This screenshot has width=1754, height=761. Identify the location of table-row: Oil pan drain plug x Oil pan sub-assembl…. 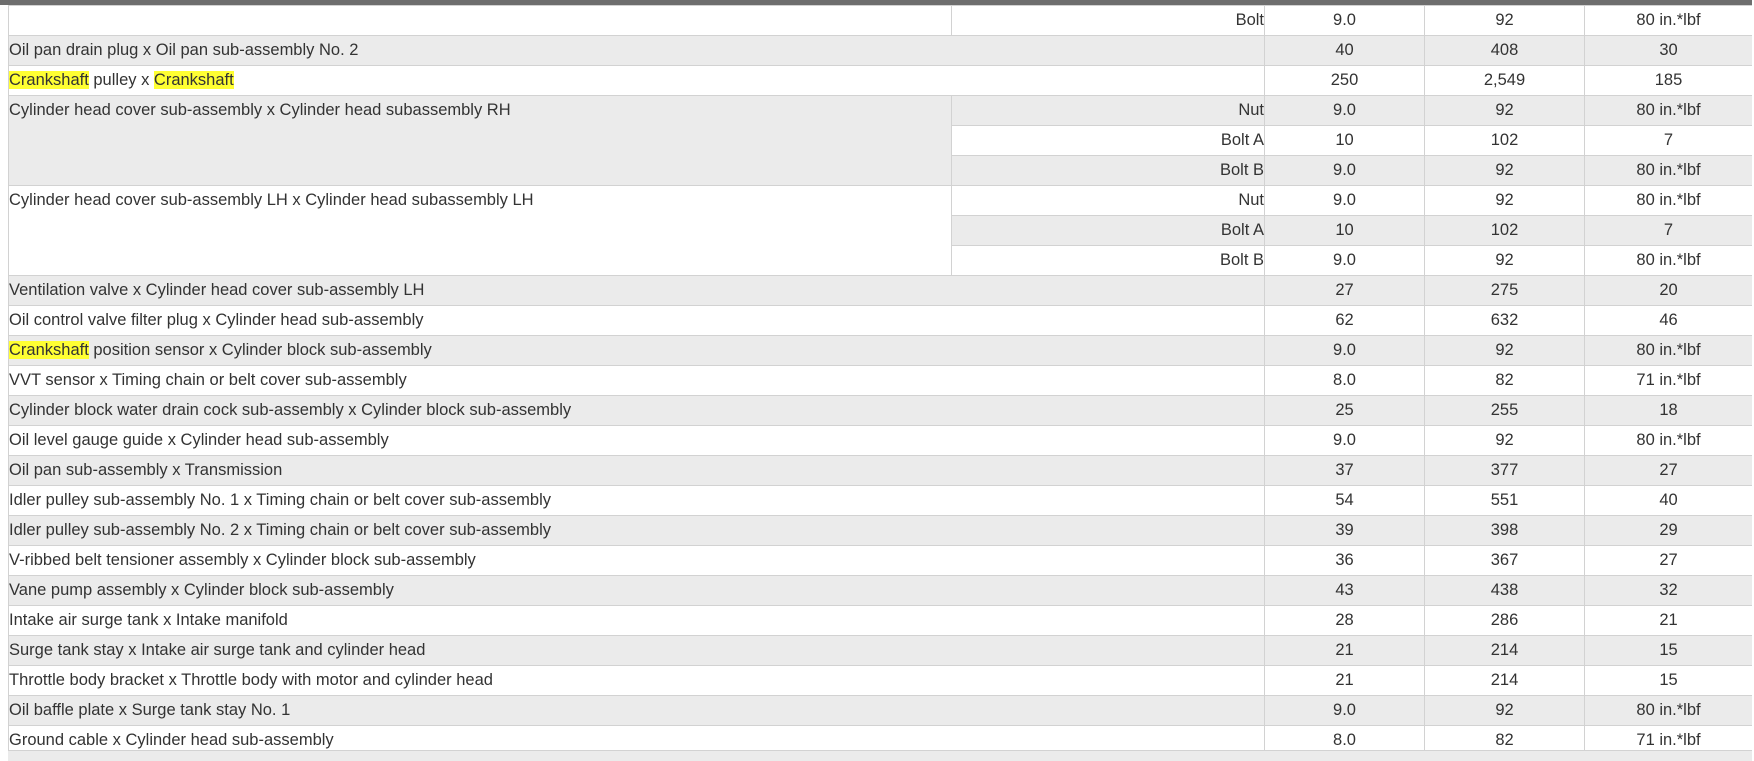
(880, 50).